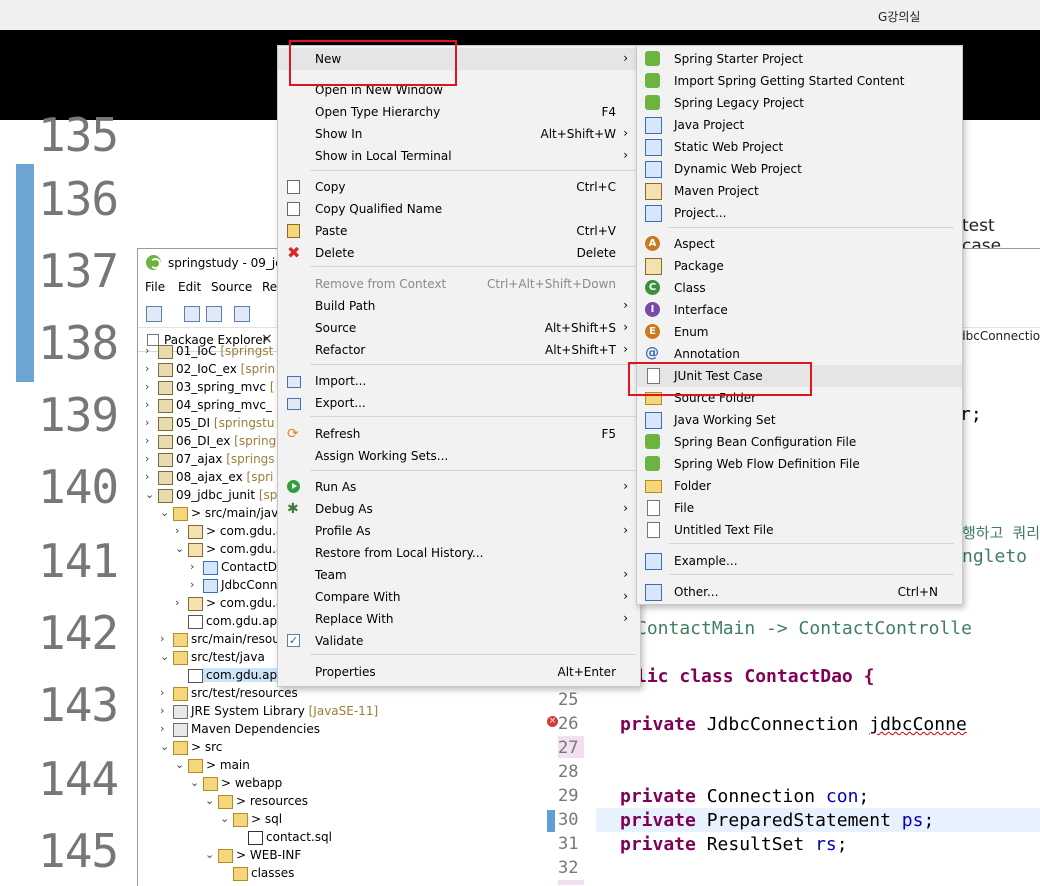  What do you see at coordinates (652, 287) in the screenshot?
I see `class-icon: C` at bounding box center [652, 287].